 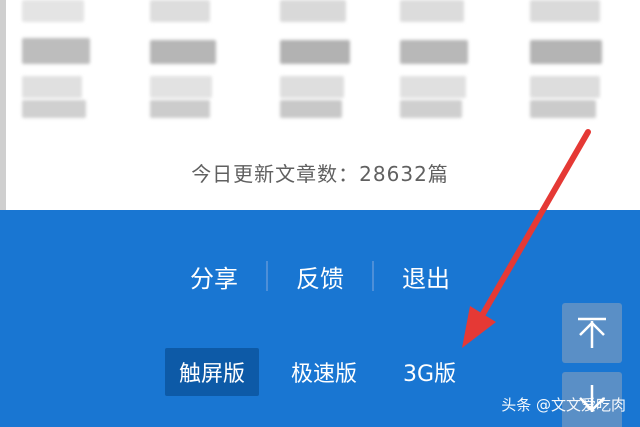 I want to click on scroll-to-top-button, so click(x=592, y=333).